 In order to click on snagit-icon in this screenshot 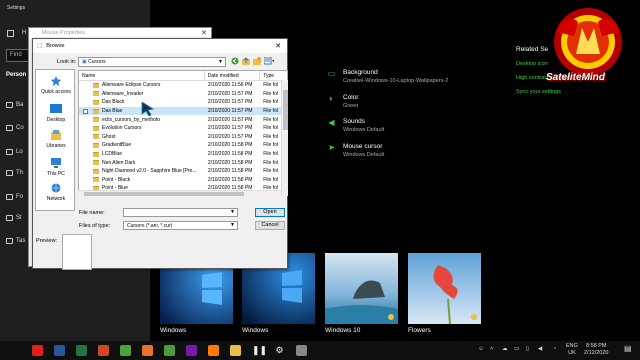, I will do `click(147, 350)`.